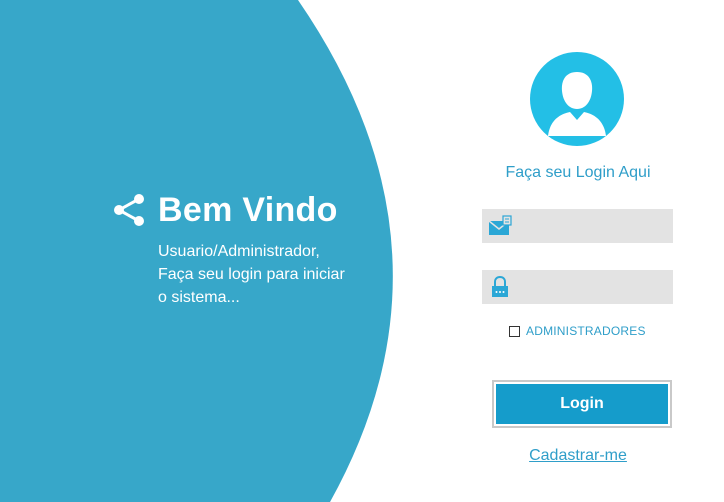 The width and height of the screenshot is (724, 502). What do you see at coordinates (595, 227) in the screenshot?
I see `username-input` at bounding box center [595, 227].